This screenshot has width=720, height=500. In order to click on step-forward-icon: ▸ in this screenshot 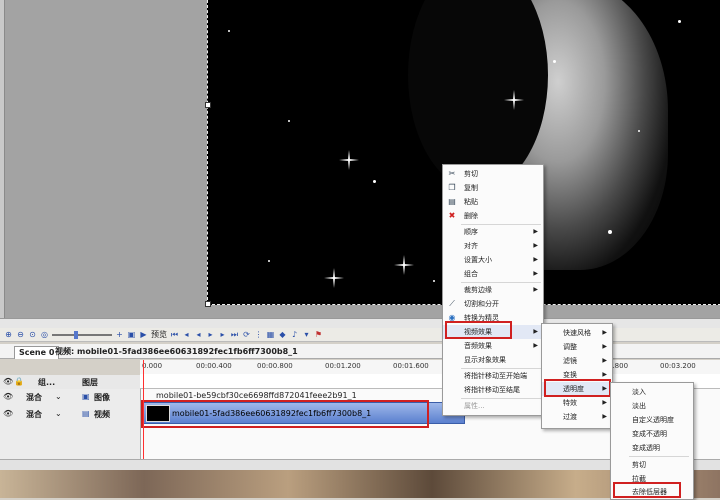, I will do `click(222, 334)`.